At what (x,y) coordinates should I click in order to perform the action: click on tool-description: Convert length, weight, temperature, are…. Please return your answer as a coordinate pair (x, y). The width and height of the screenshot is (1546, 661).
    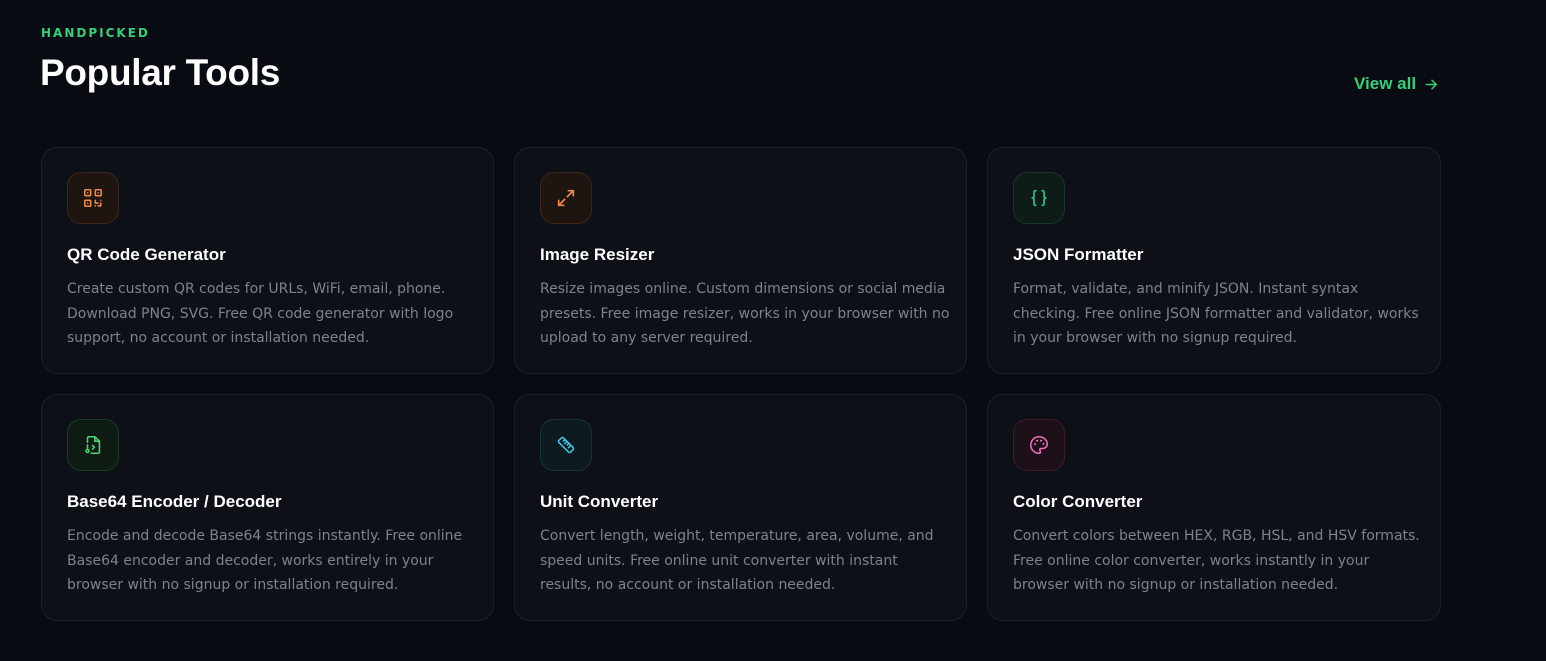
    Looking at the image, I should click on (737, 560).